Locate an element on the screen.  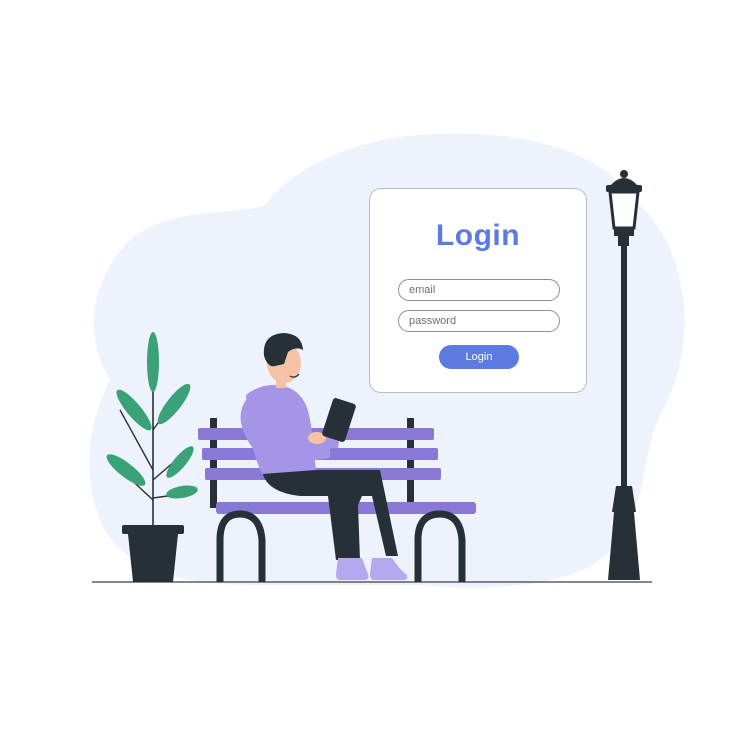
login-card: Login Login is located at coordinates (478, 290).